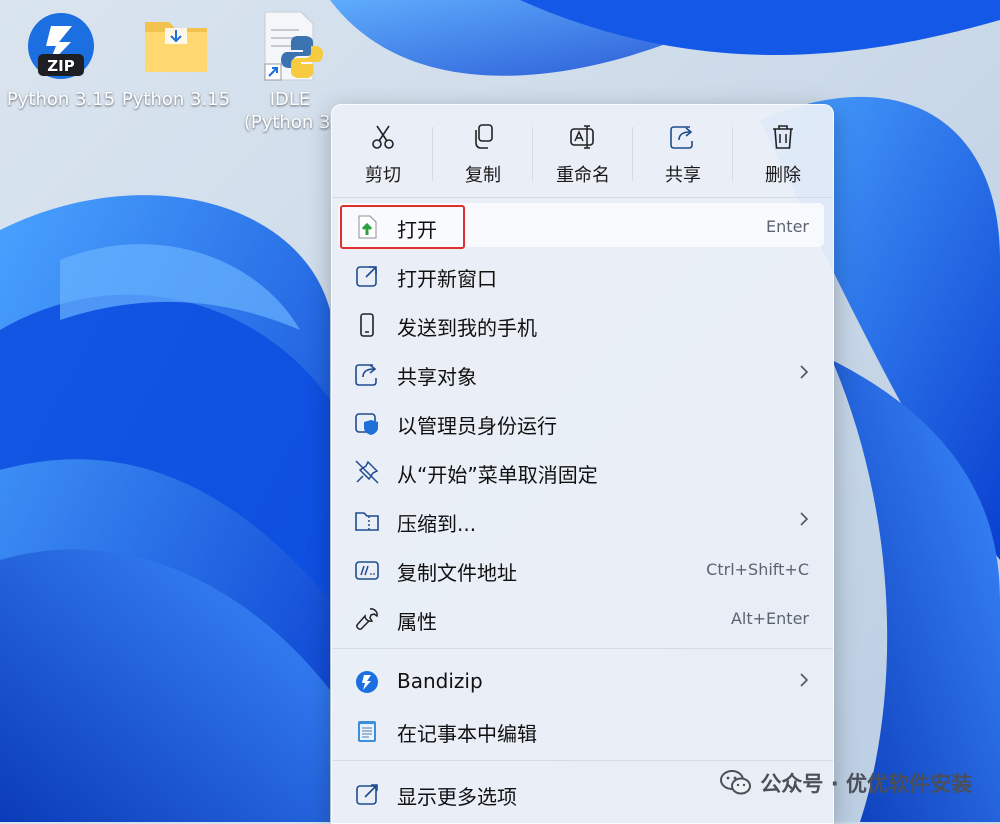  I want to click on desktop-icon-folder: Python 3.15, so click(176, 59).